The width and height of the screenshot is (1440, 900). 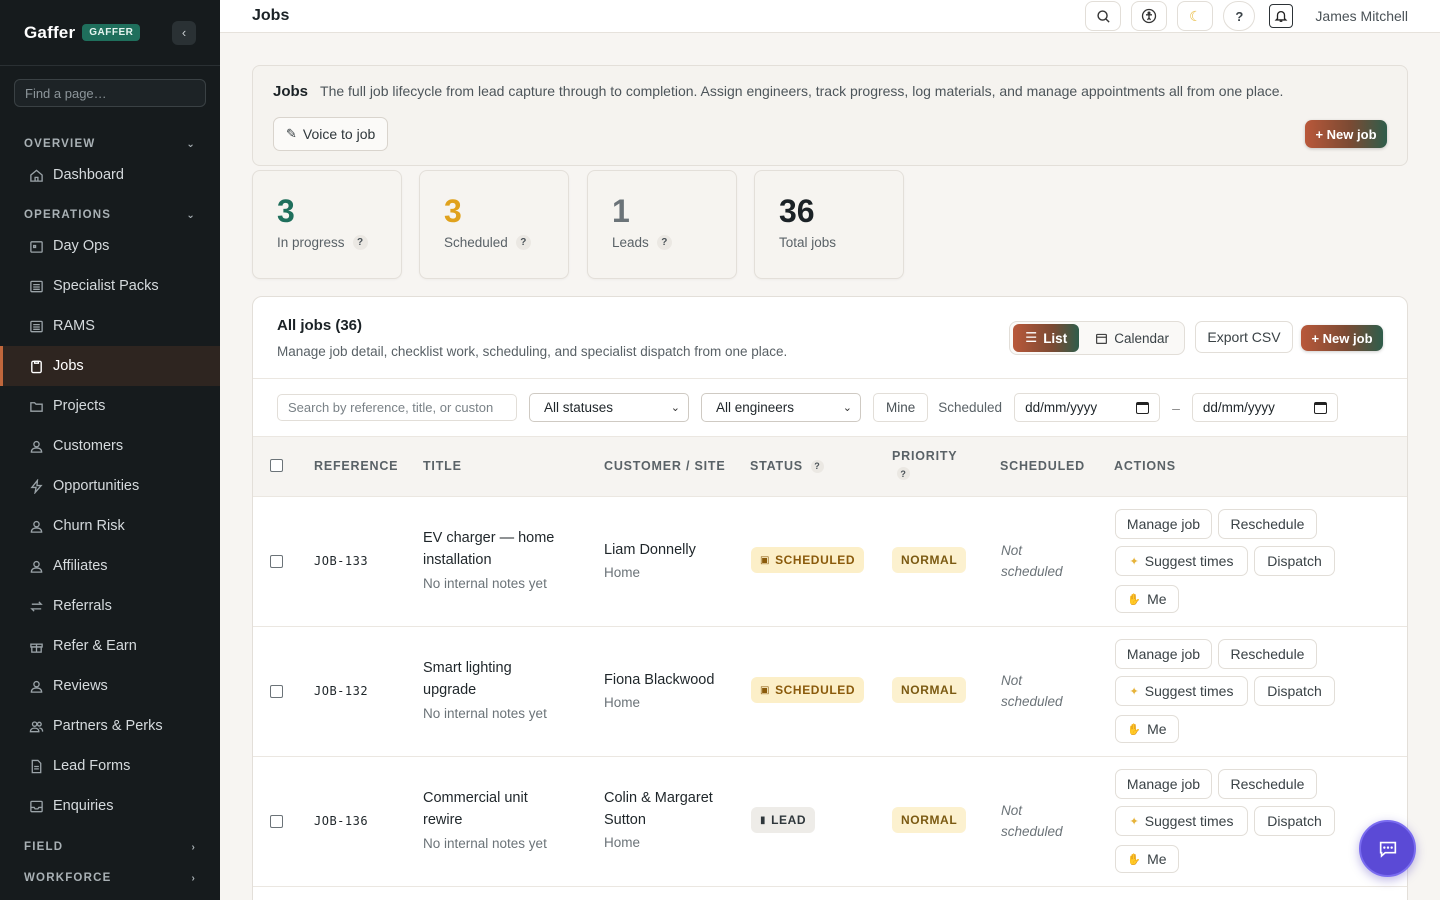 What do you see at coordinates (110, 144) in the screenshot?
I see `section-overview: OVERVIEW ⌄` at bounding box center [110, 144].